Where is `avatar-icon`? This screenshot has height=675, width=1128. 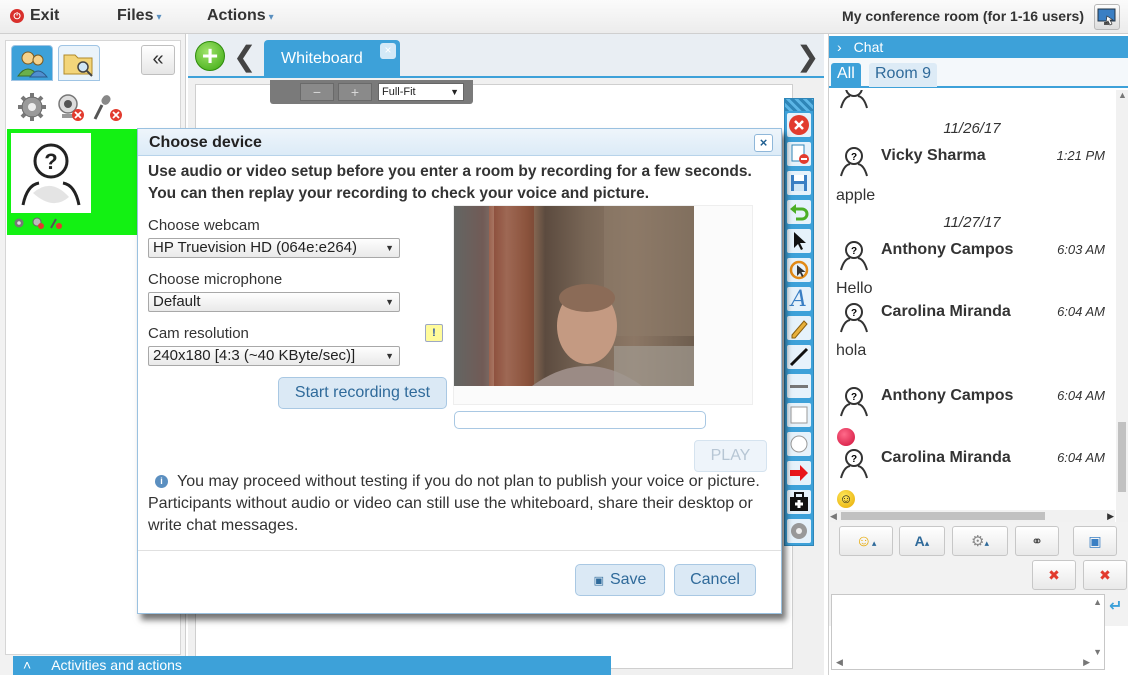 avatar-icon is located at coordinates (854, 99).